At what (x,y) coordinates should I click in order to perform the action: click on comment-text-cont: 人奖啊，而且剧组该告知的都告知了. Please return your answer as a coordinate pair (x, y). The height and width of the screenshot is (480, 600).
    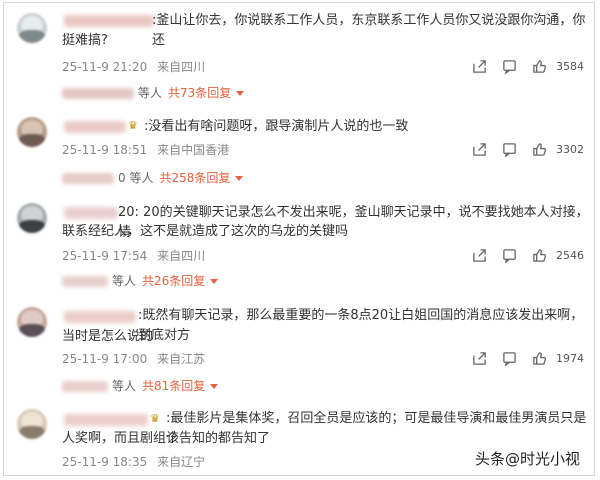
    Looking at the image, I should click on (166, 438).